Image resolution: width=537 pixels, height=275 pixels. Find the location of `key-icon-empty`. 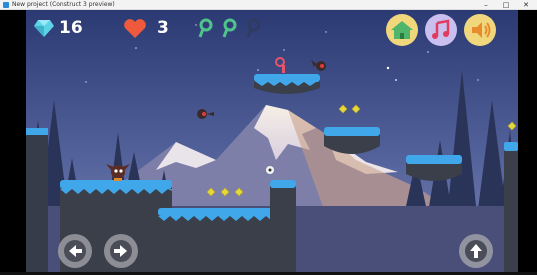

key-icon-empty is located at coordinates (253, 28).